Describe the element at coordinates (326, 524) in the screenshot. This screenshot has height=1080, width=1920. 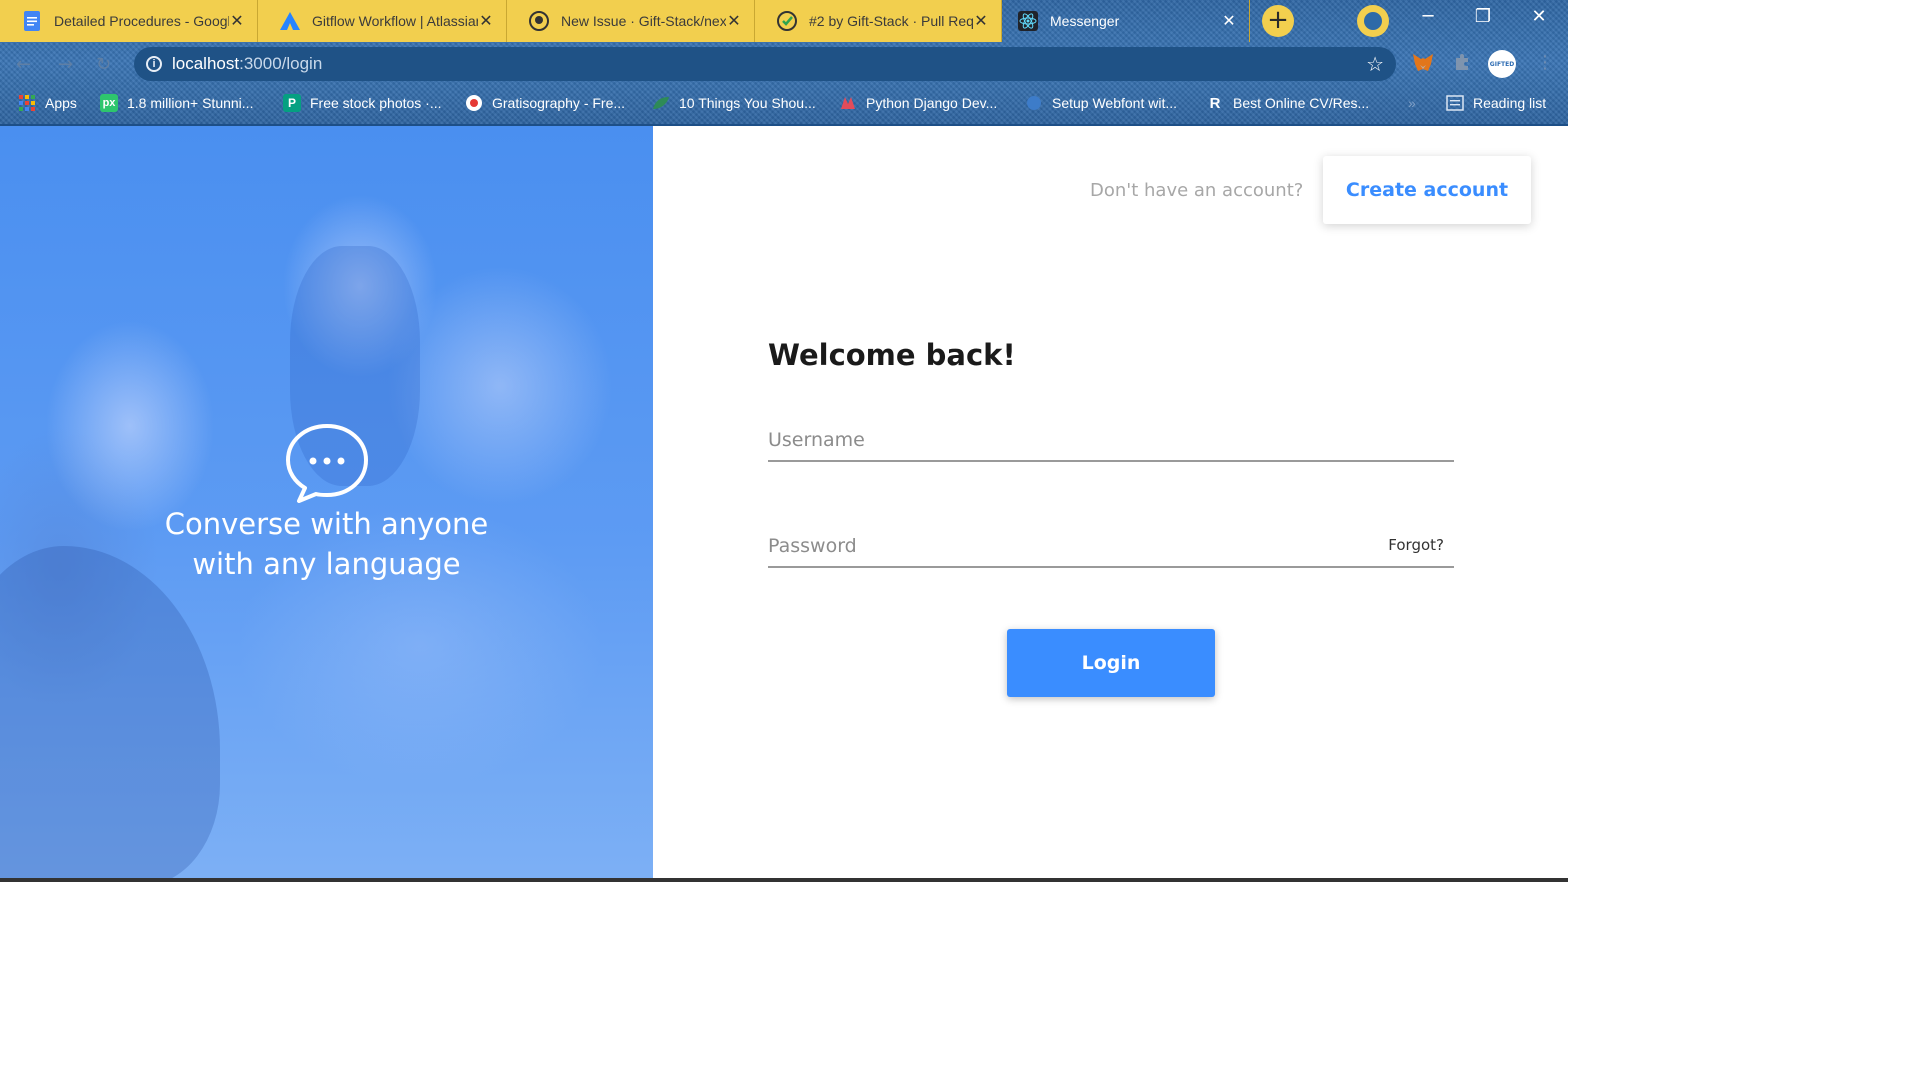
I see `hero-tagline-line1: Converse with anyone` at that location.